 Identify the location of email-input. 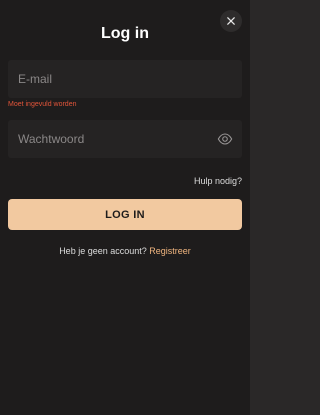
(125, 79).